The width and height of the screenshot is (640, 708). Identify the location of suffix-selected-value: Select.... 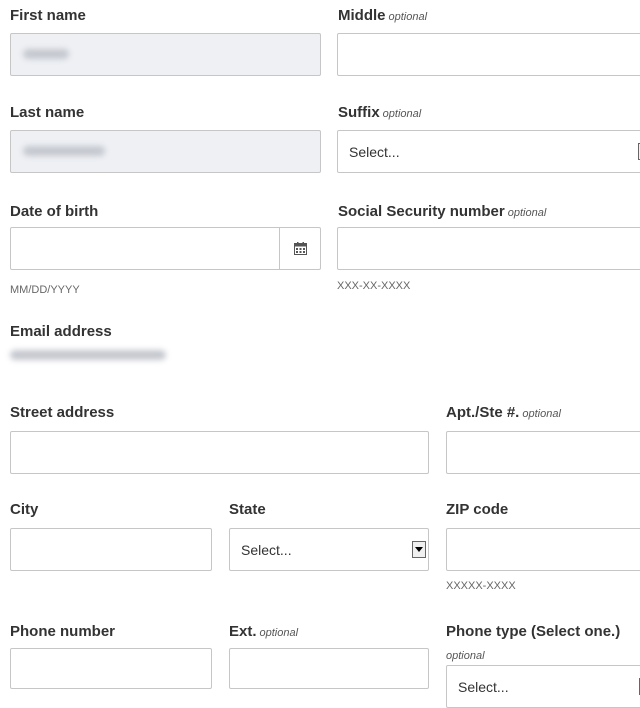
(374, 152).